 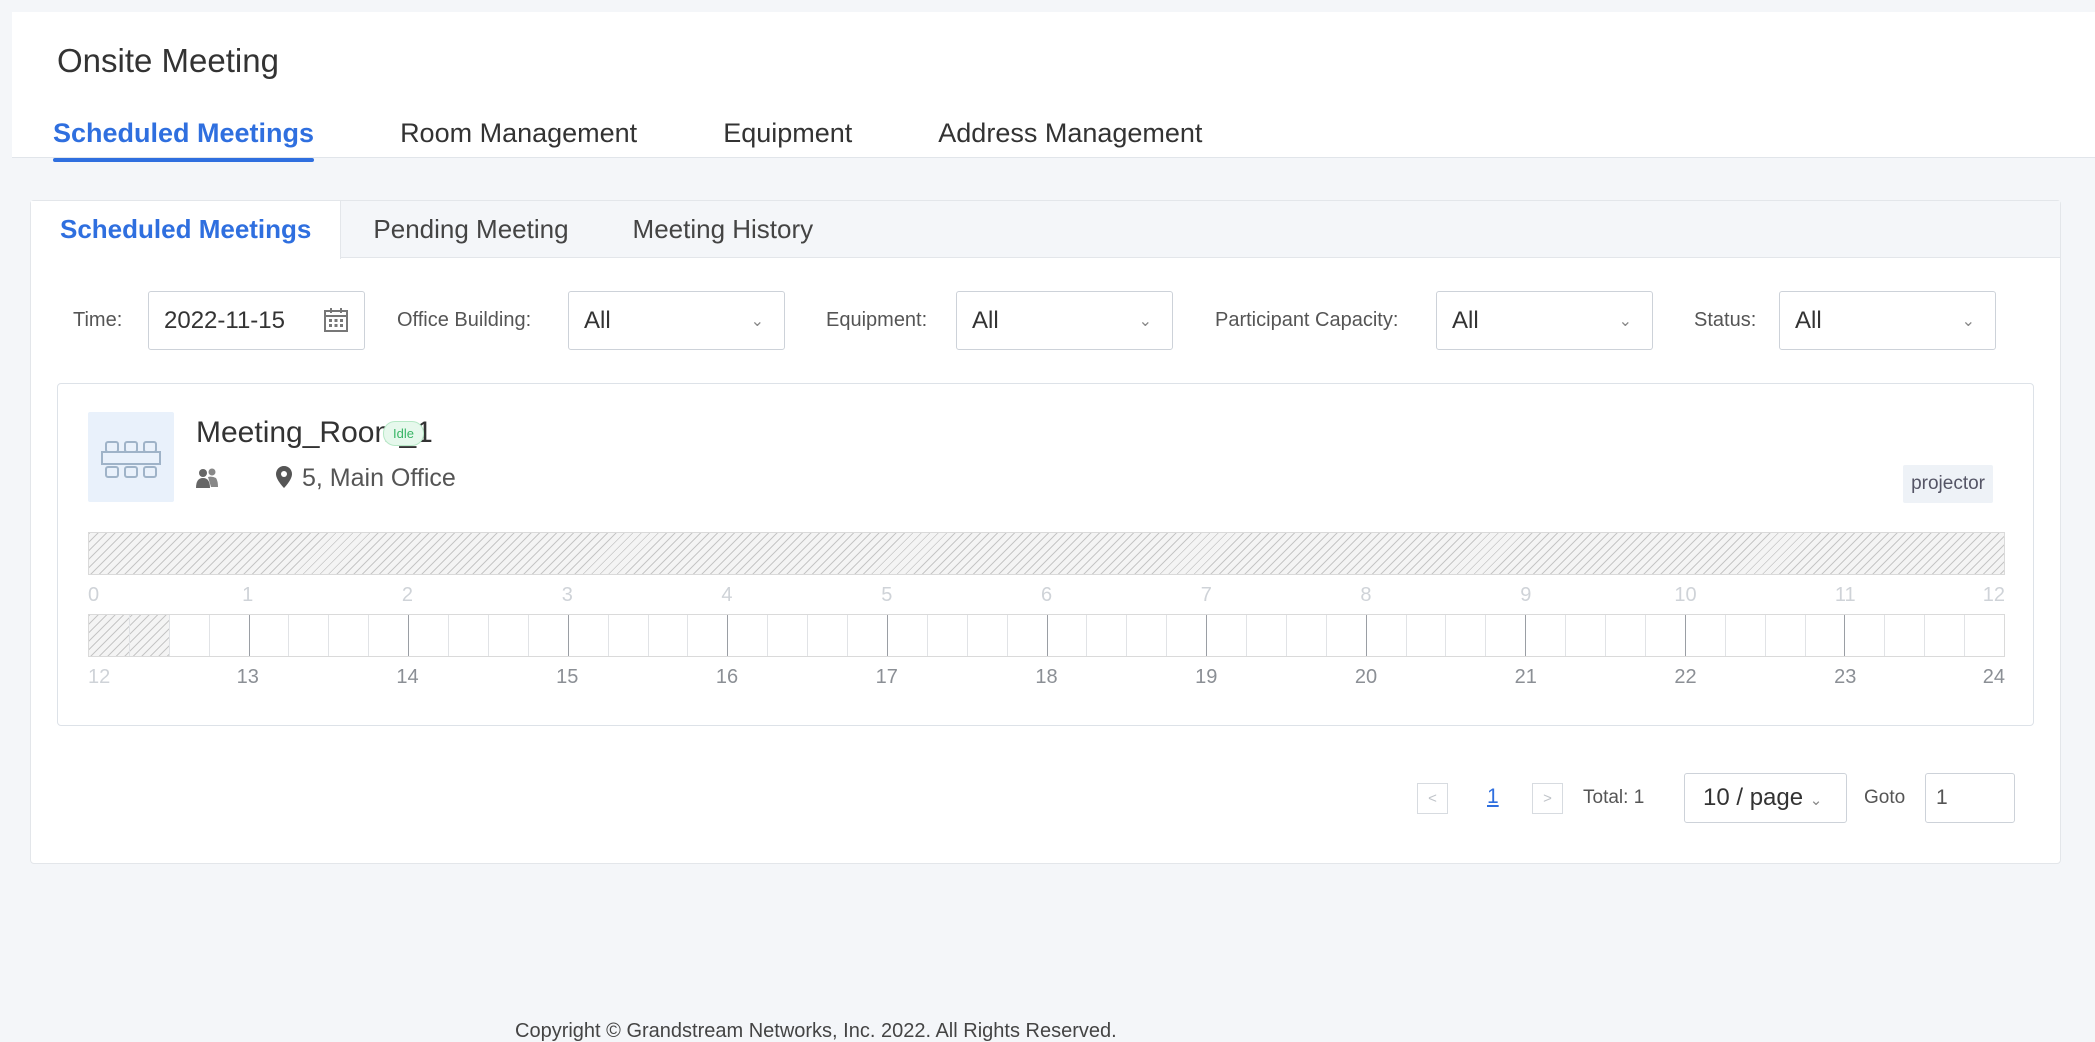 I want to click on page-title: Onsite Meeting, so click(x=168, y=60).